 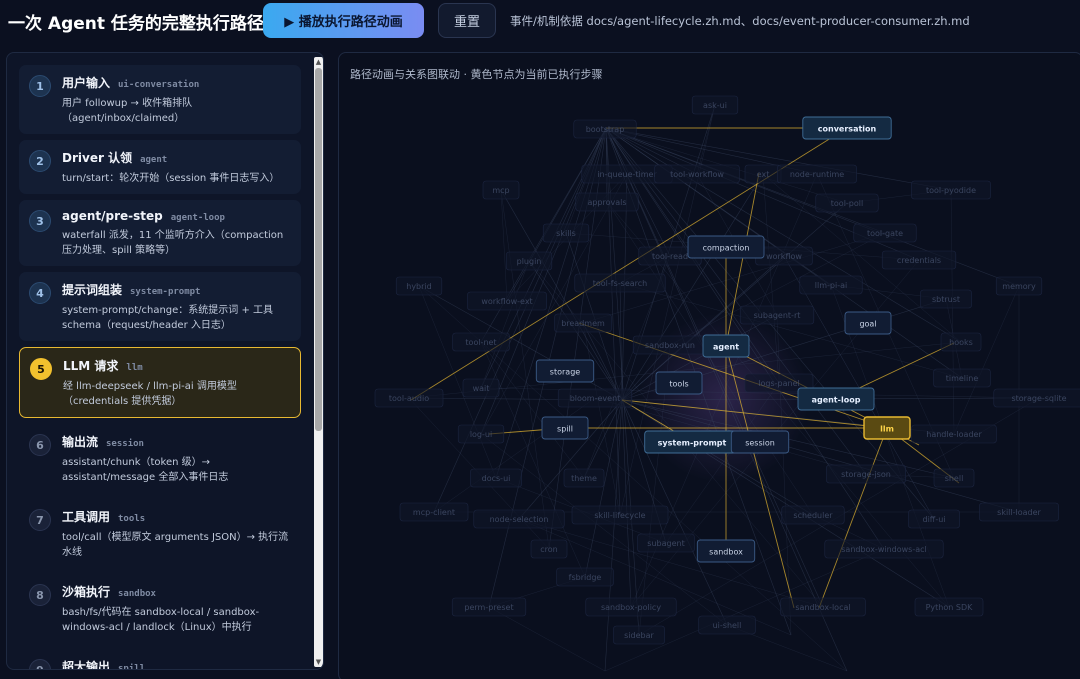 I want to click on reset-button: 重置, so click(x=467, y=20).